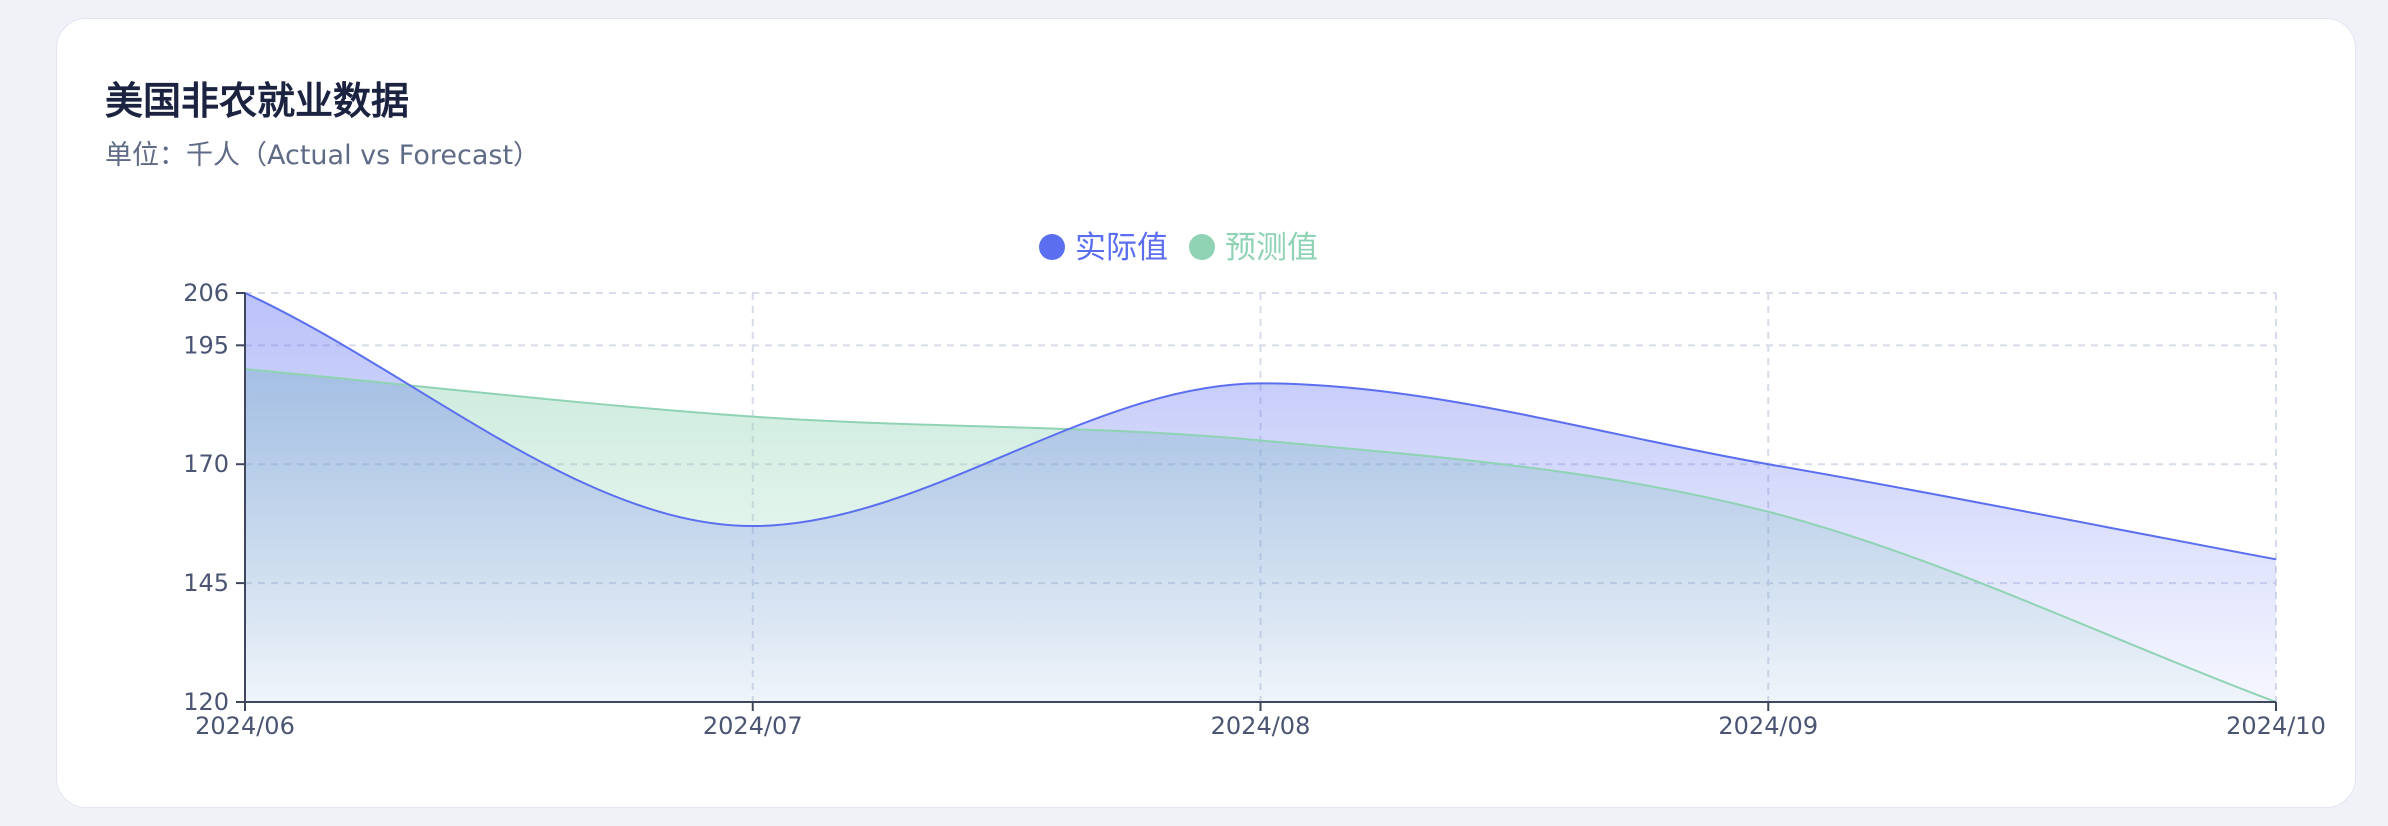 Image resolution: width=2388 pixels, height=826 pixels. Describe the element at coordinates (1271, 248) in the screenshot. I see `legend-label-2: 预测值` at that location.